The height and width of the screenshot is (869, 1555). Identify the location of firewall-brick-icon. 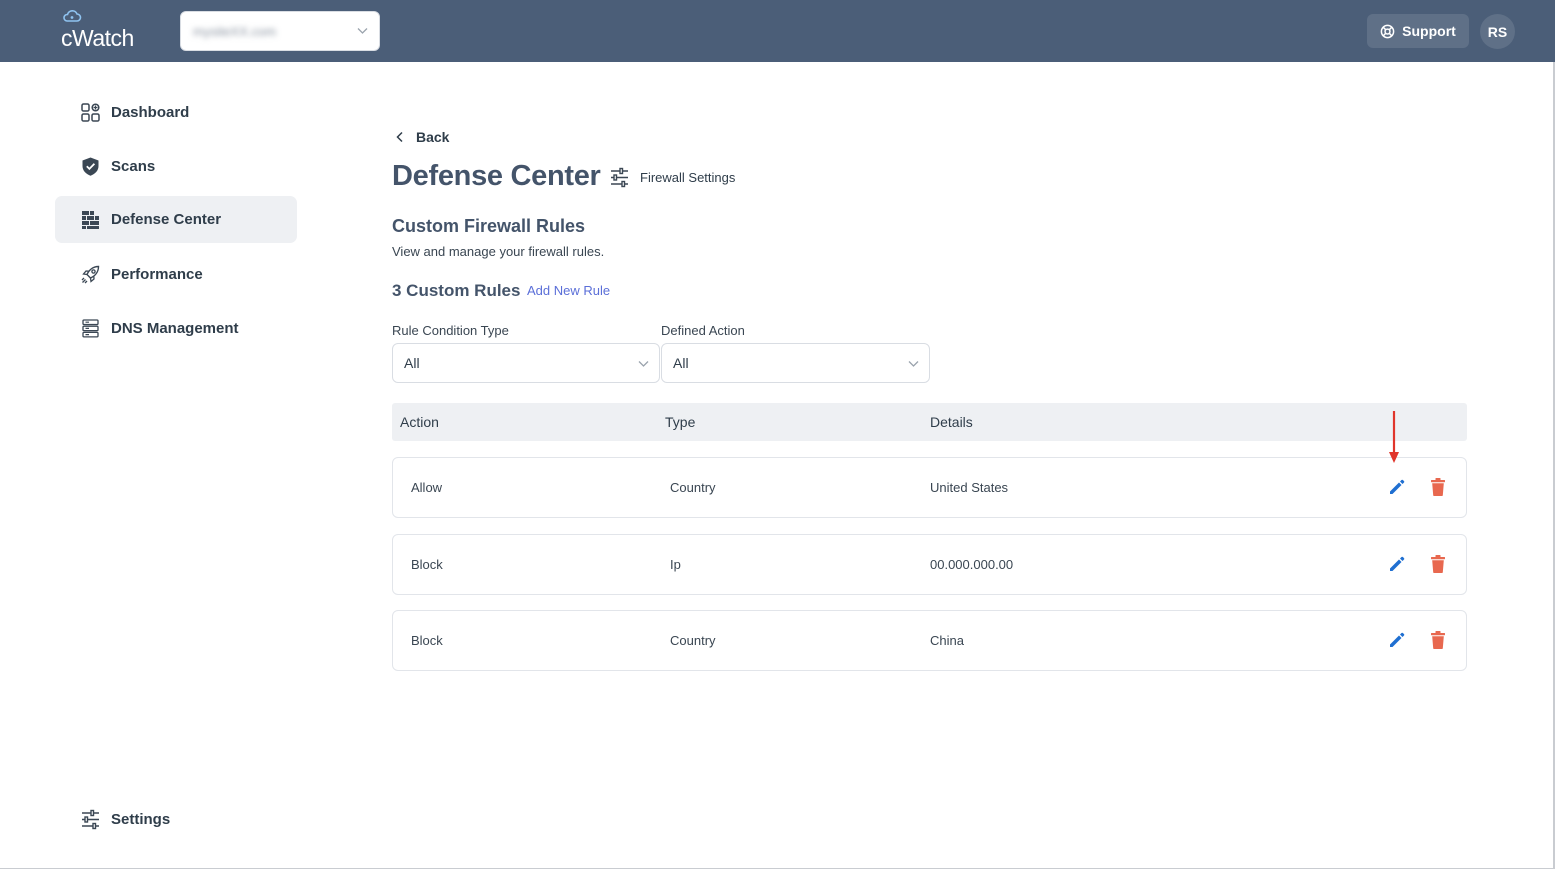
(90, 220).